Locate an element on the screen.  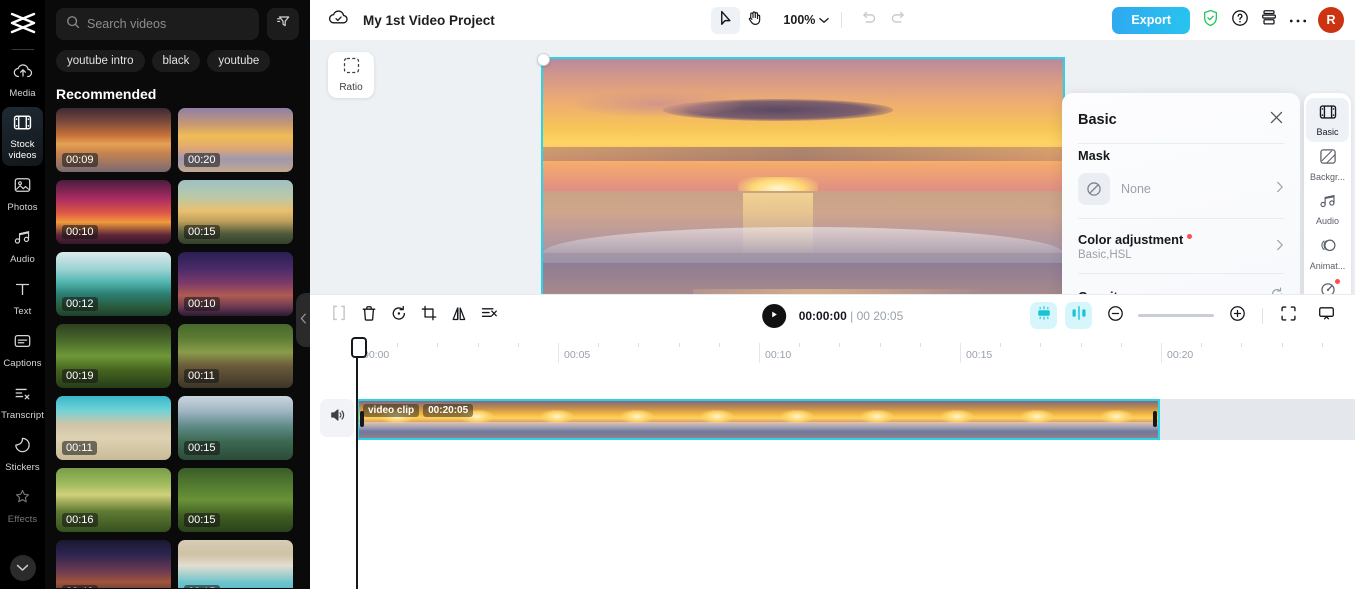
mirror-button is located at coordinates (459, 316).